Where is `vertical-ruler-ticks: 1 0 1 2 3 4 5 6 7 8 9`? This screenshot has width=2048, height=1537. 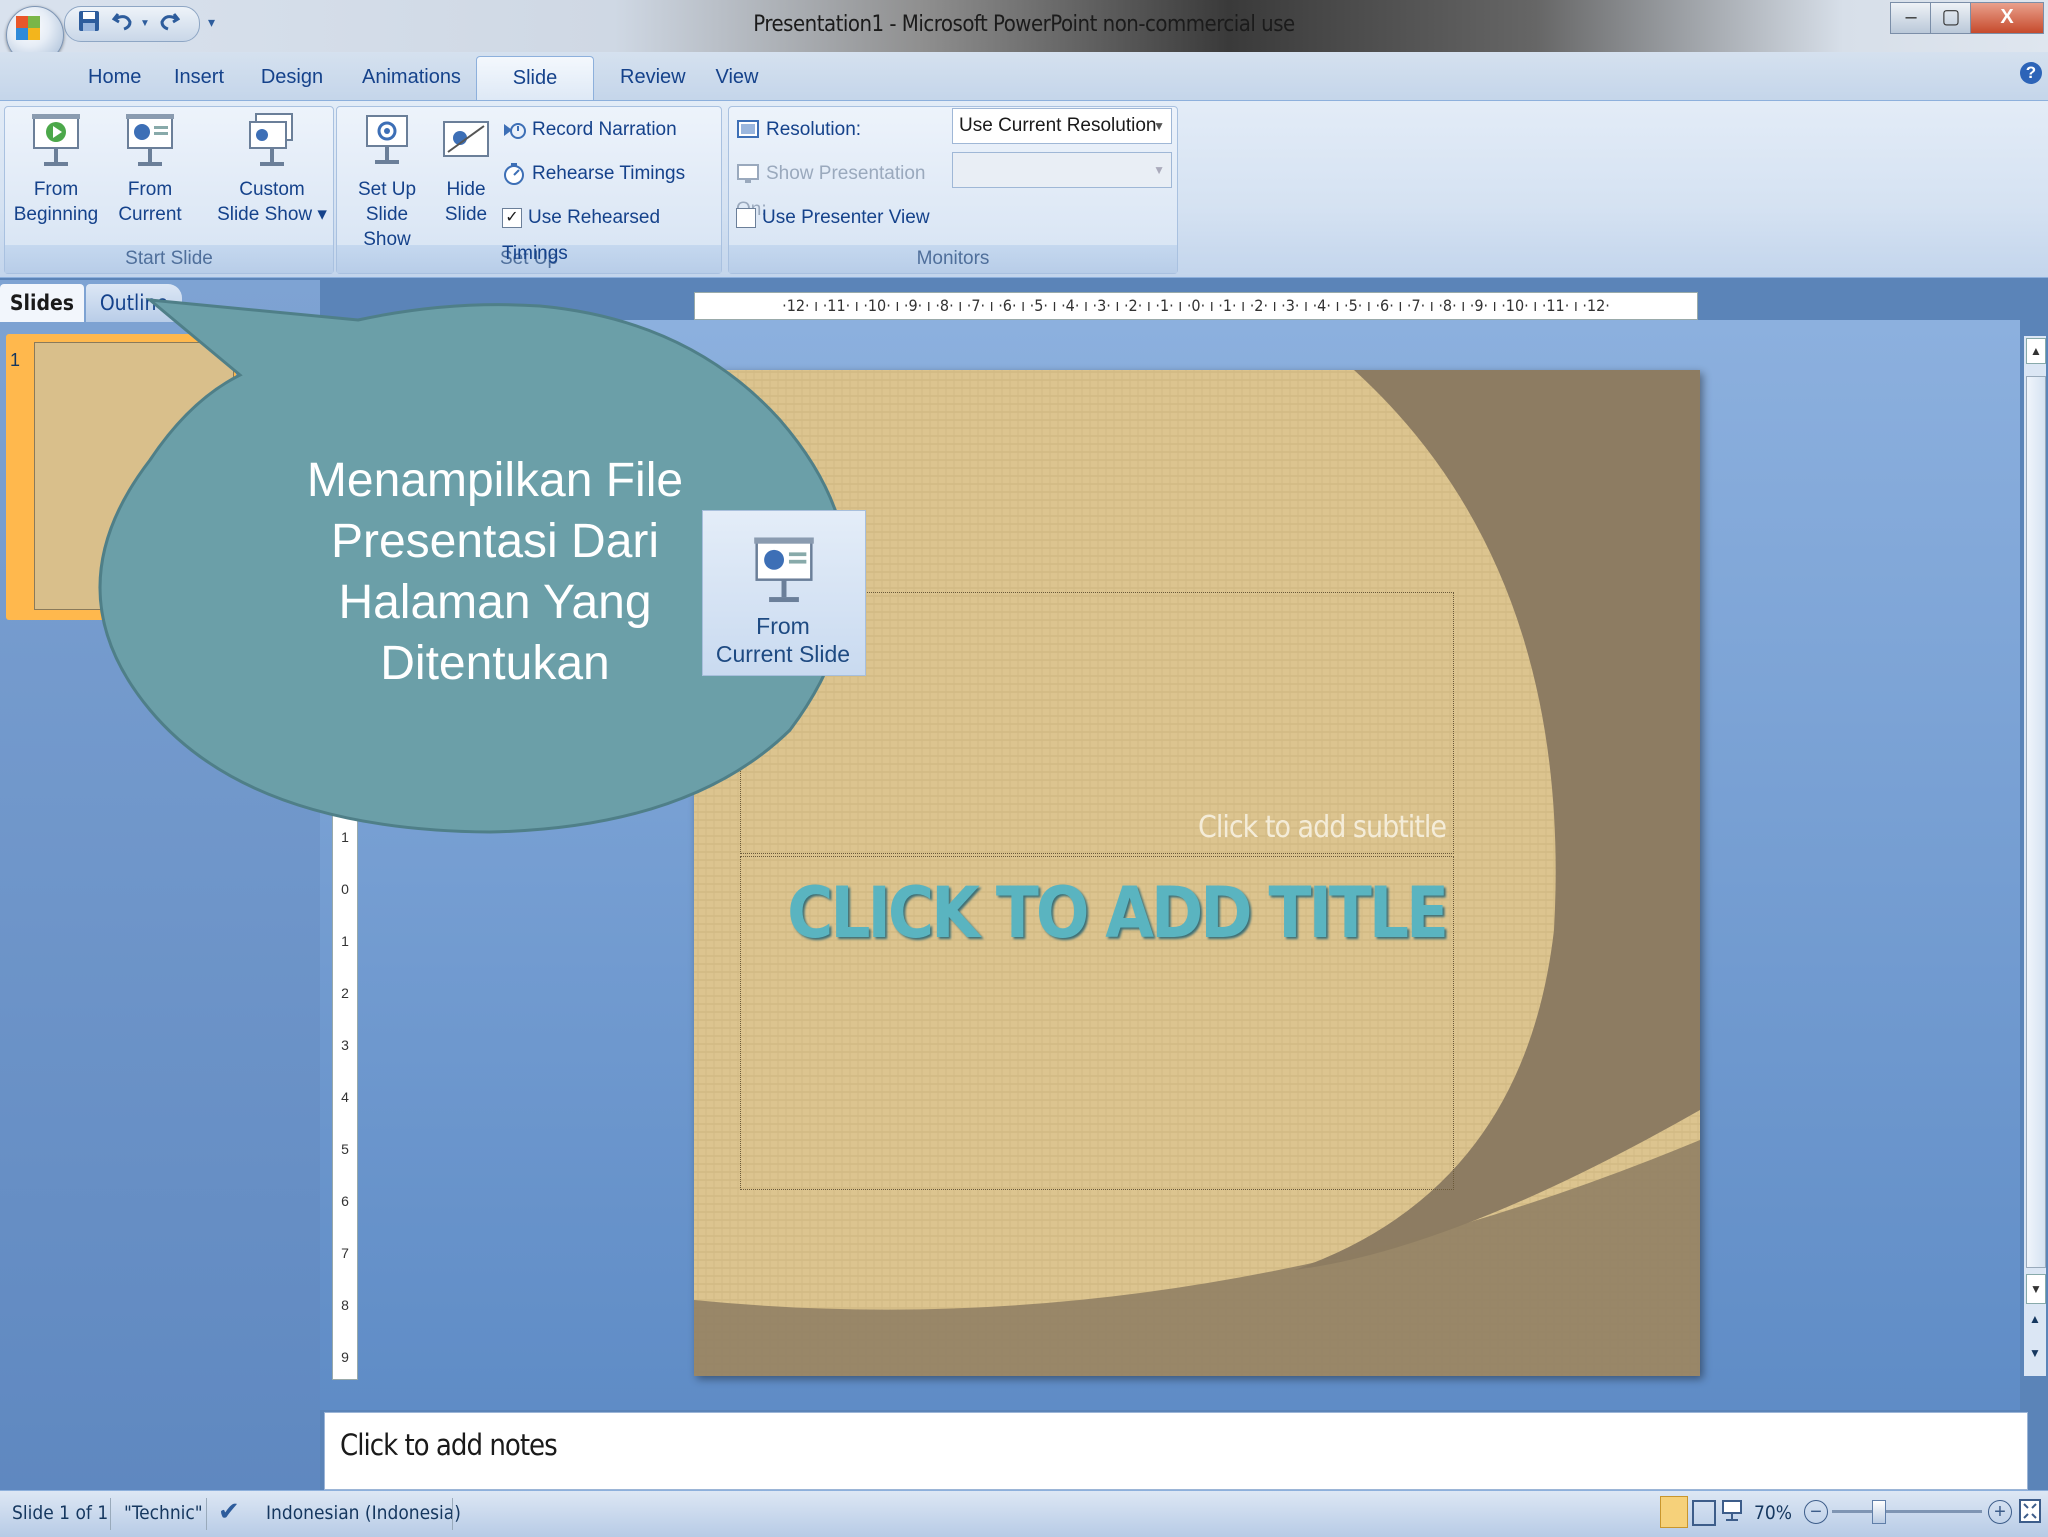
vertical-ruler-ticks: 1 0 1 2 3 4 5 6 7 8 9 is located at coordinates (345, 1097).